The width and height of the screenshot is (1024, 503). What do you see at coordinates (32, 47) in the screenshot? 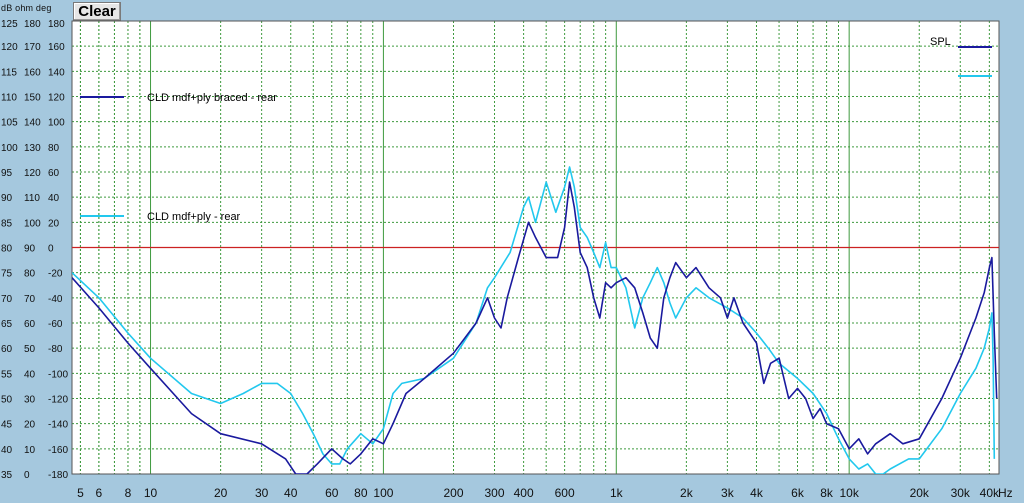
I see `y-tick-label-ohm: 170` at bounding box center [32, 47].